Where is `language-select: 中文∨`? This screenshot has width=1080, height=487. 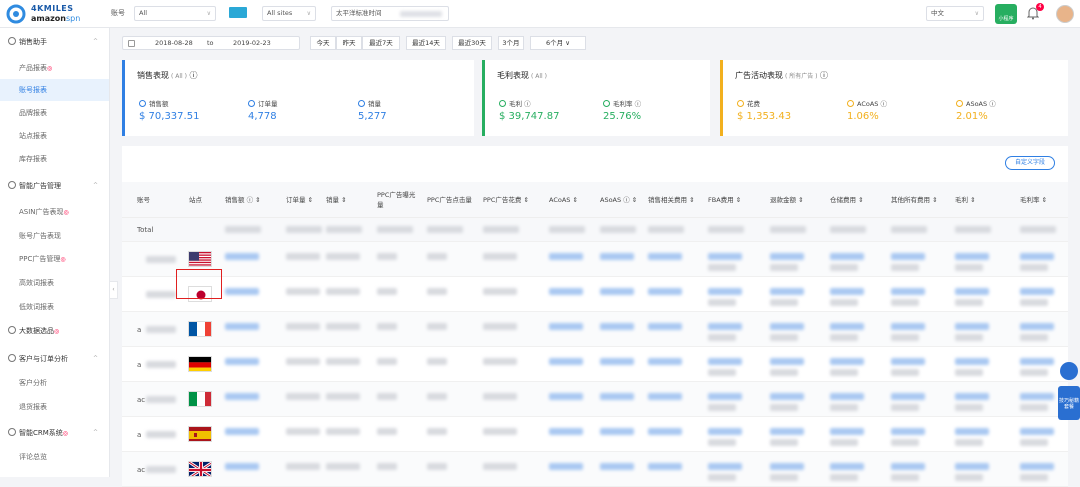
language-select: 中文∨ is located at coordinates (955, 13).